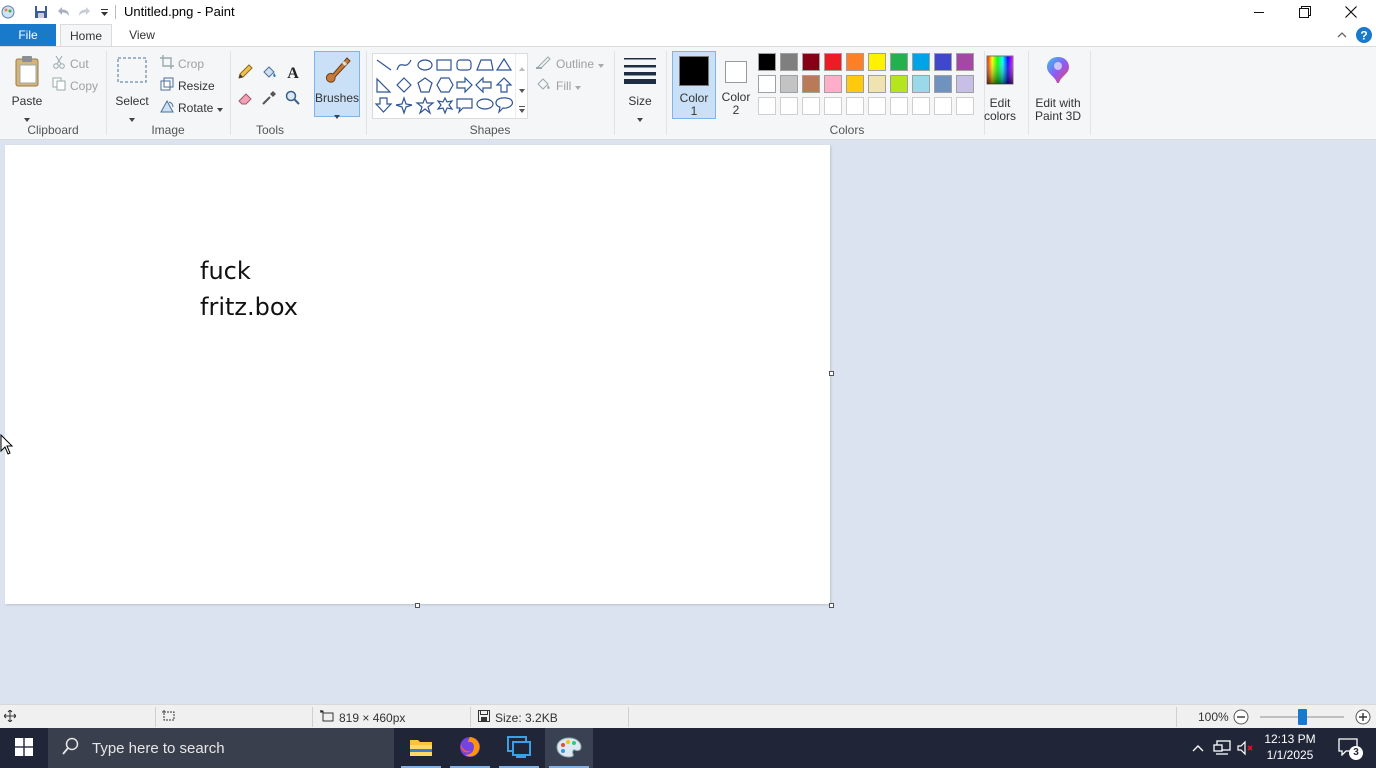  Describe the element at coordinates (182, 63) in the screenshot. I see `crop-button: Crop` at that location.